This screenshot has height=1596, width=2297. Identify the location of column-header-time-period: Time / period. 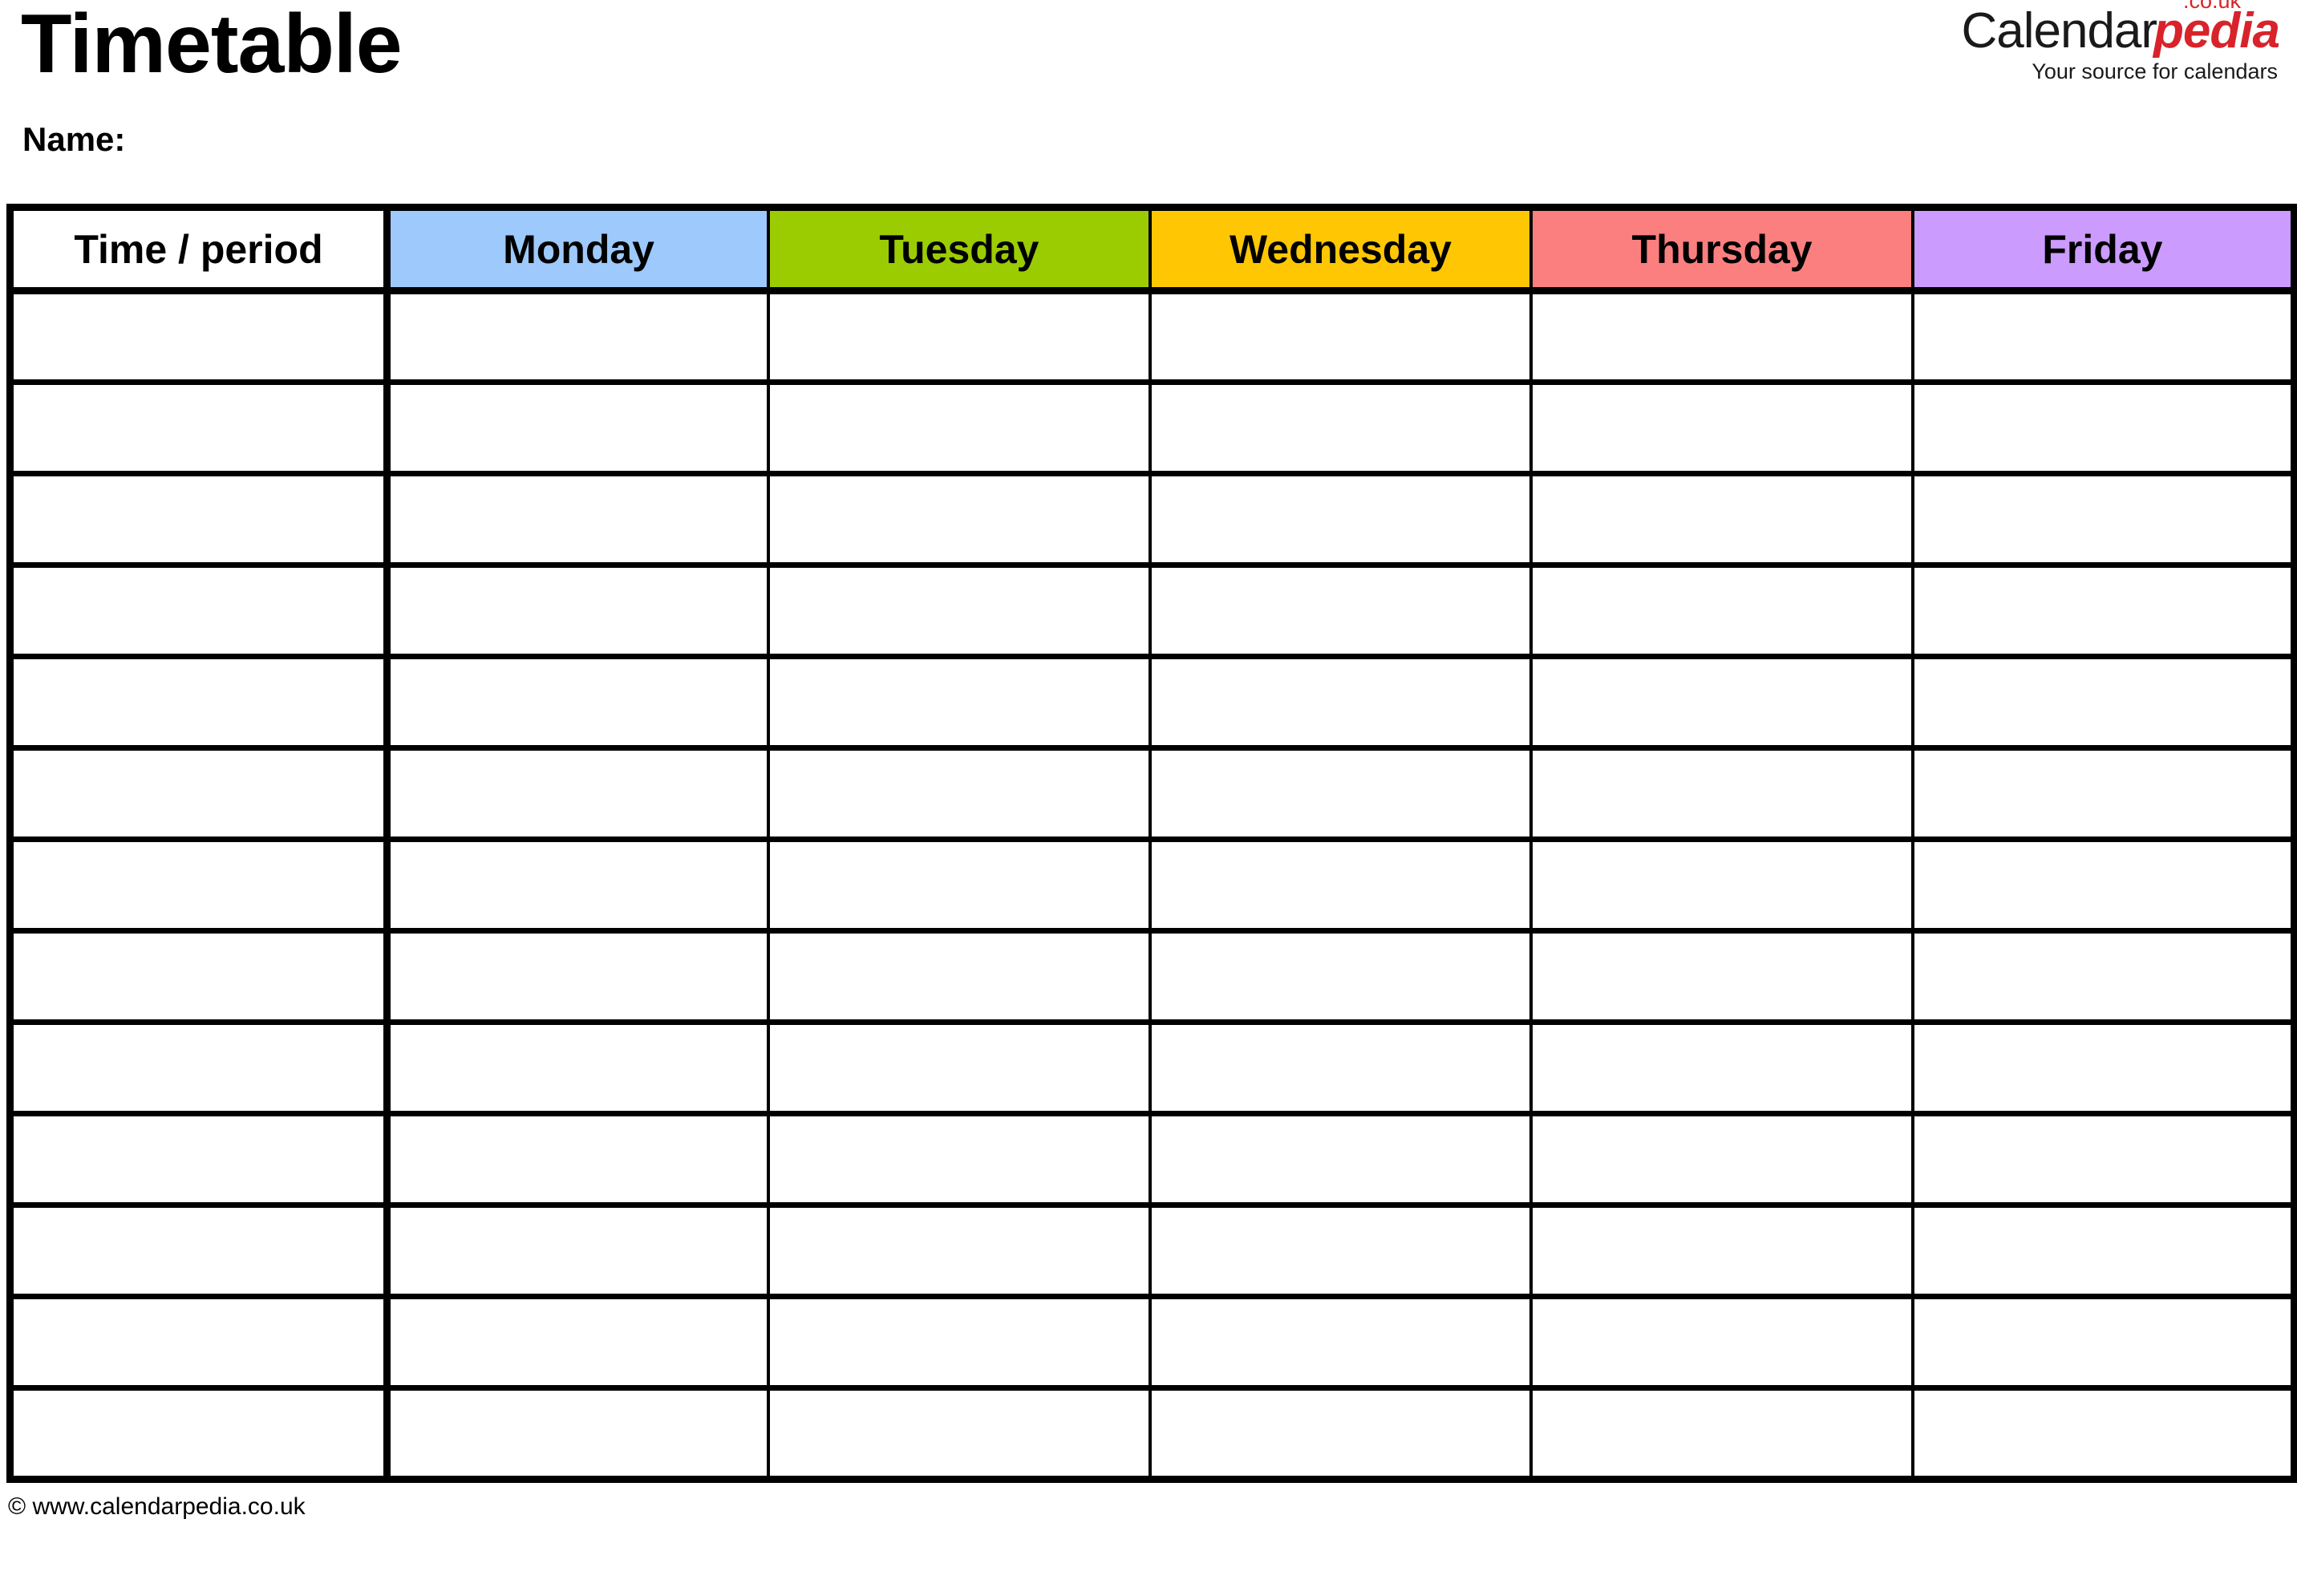
(198, 249).